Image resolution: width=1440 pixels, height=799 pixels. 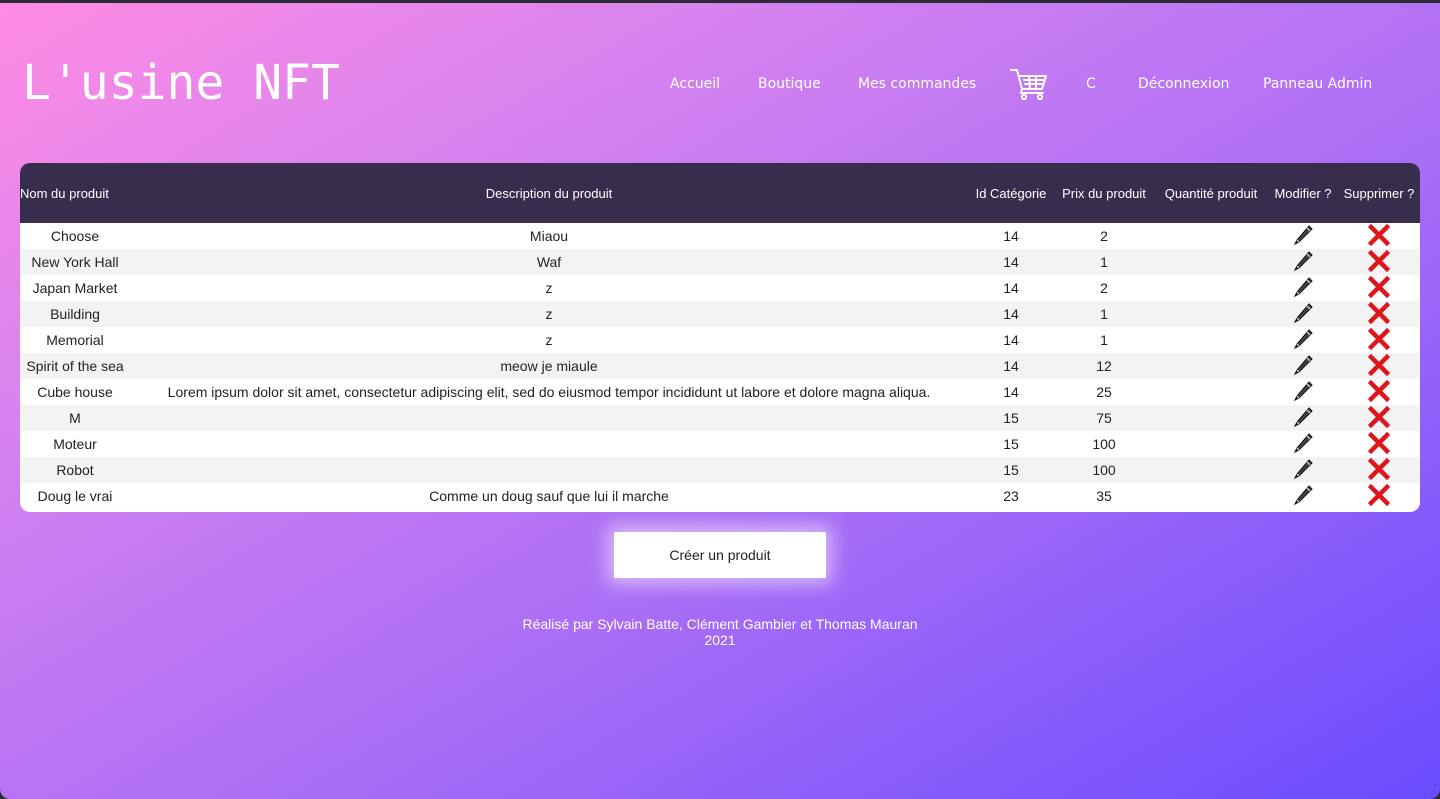 I want to click on header-quantite: Quantité produit, so click(x=1211, y=193).